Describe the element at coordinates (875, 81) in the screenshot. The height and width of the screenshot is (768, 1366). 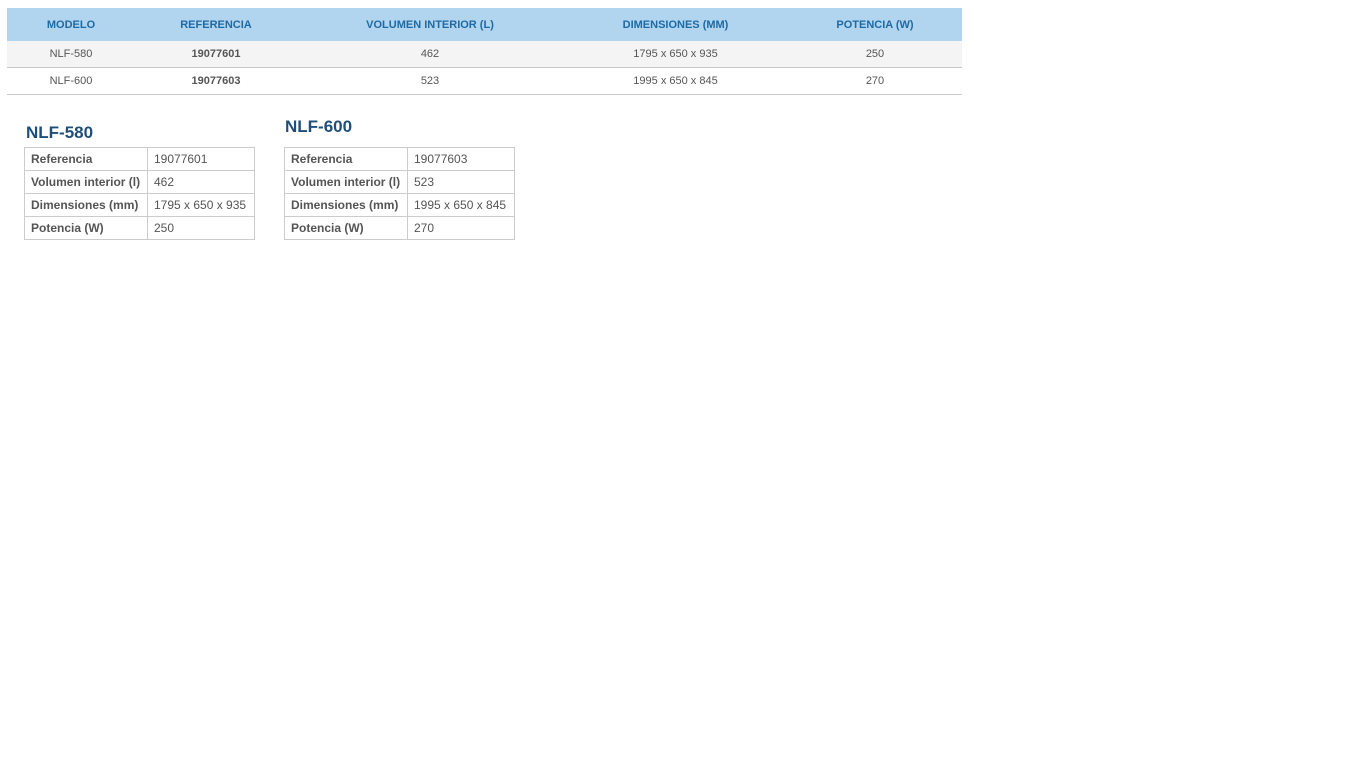
I see `cell-potencia: 270` at that location.